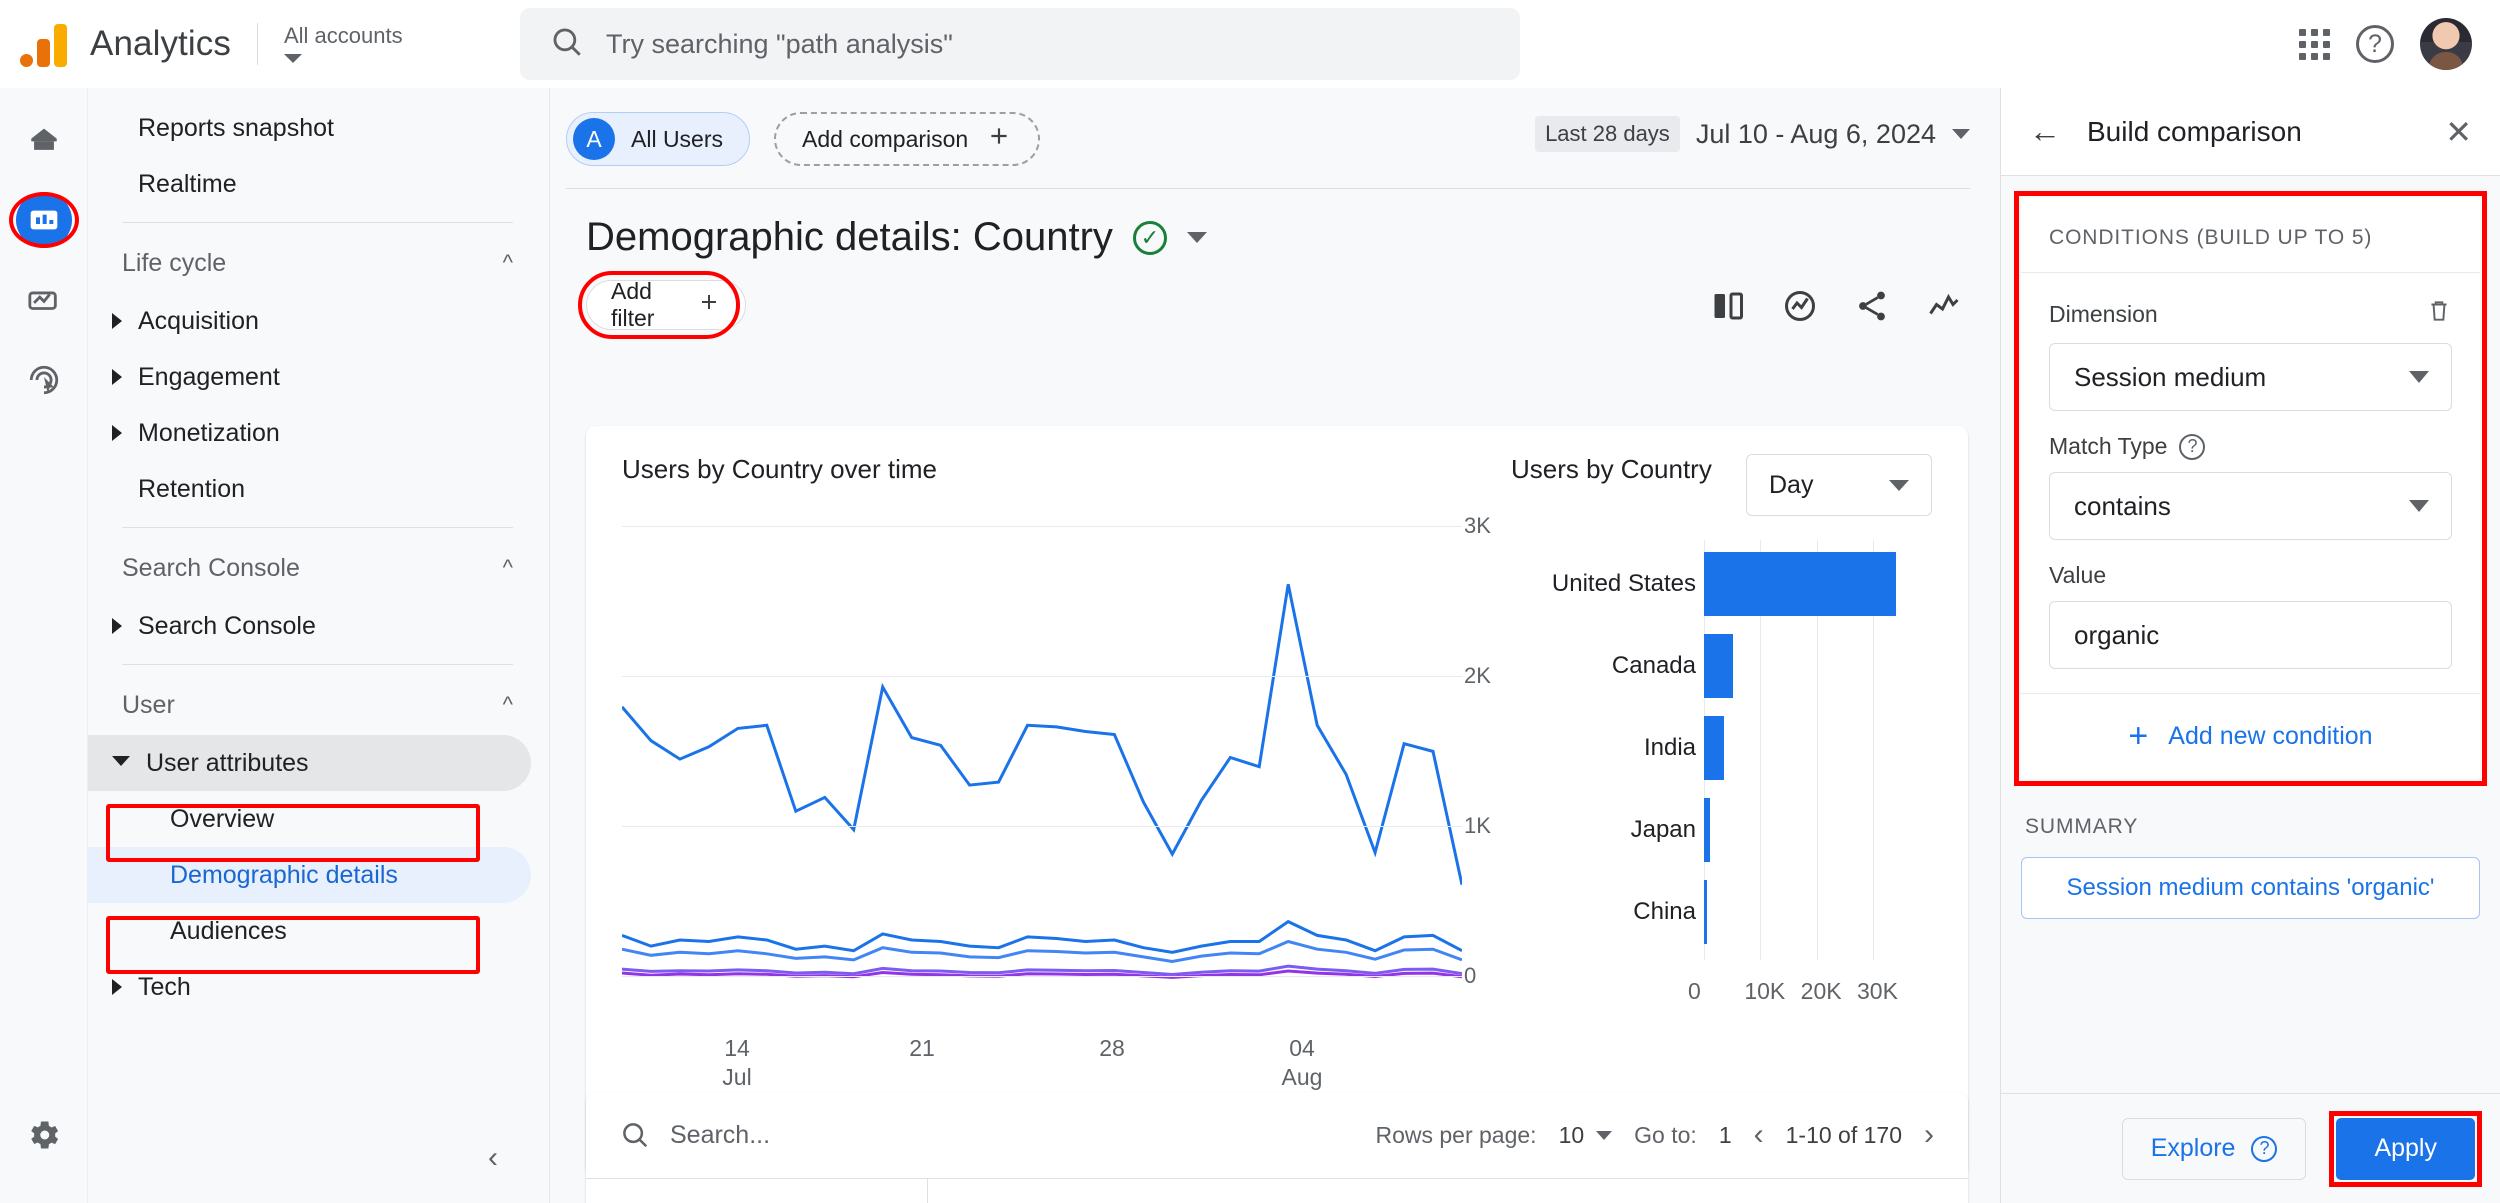 This screenshot has height=1203, width=2500. I want to click on table-metric-header-engagement-rate: Engagement rate, so click(1534, 1191).